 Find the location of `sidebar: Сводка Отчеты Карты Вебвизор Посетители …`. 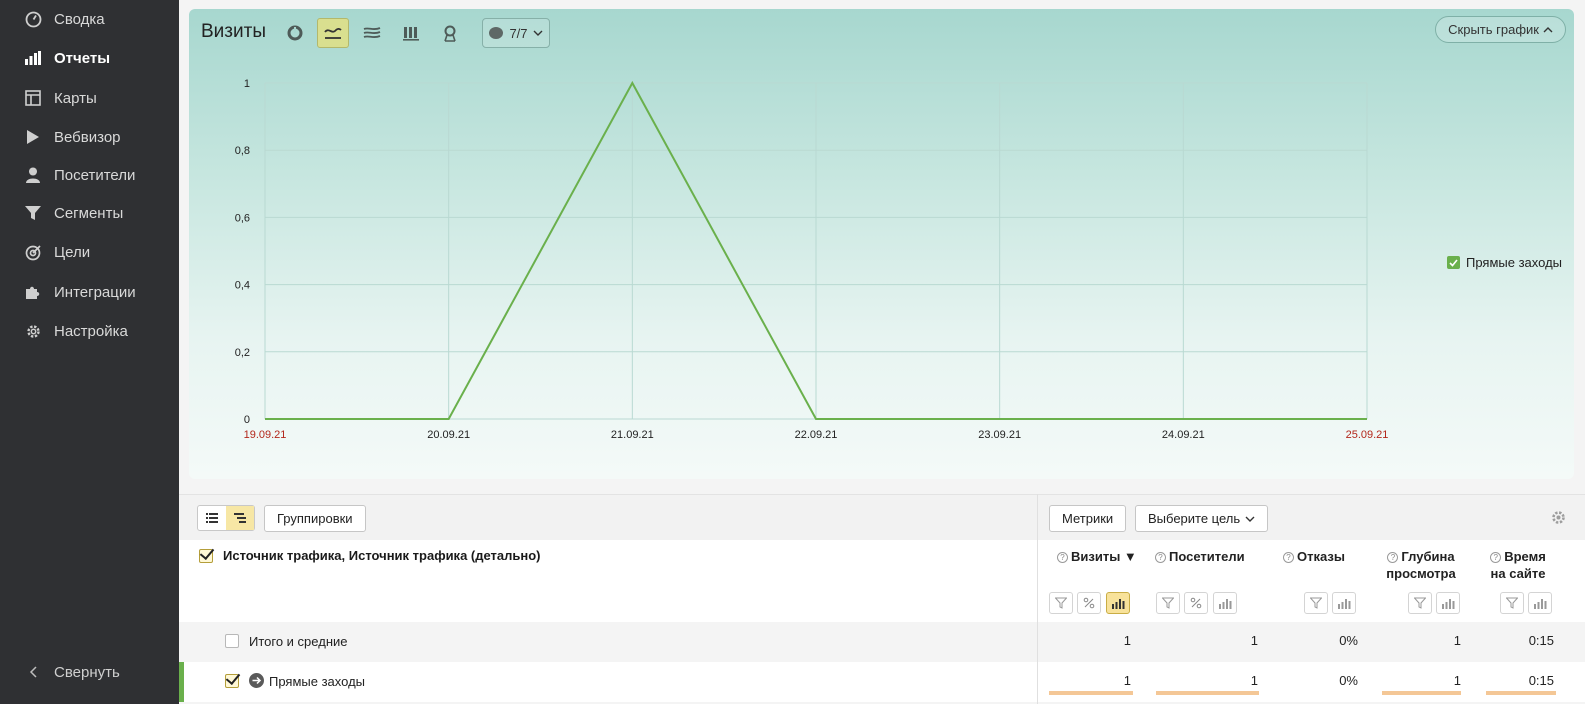

sidebar: Сводка Отчеты Карты Вебвизор Посетители … is located at coordinates (89, 352).